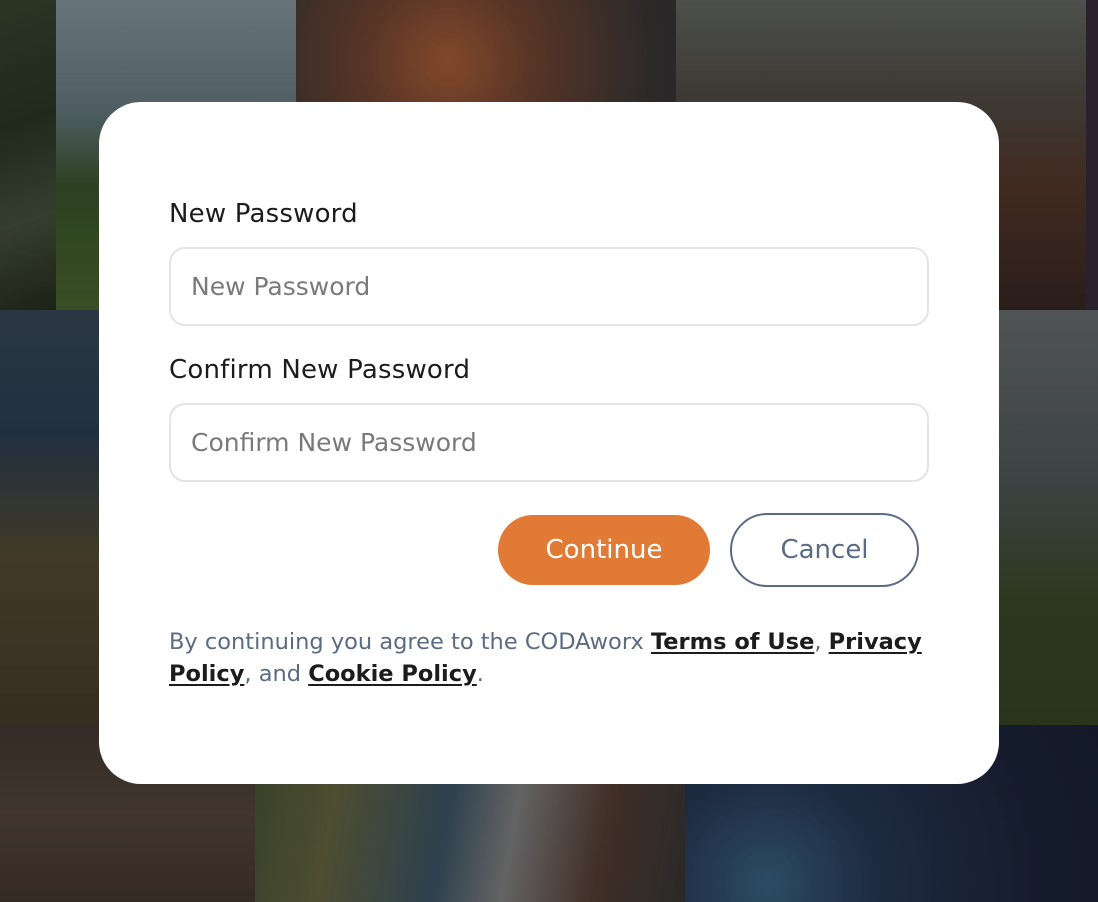 The height and width of the screenshot is (902, 1098). Describe the element at coordinates (276, 674) in the screenshot. I see `legal-separator: , and` at that location.